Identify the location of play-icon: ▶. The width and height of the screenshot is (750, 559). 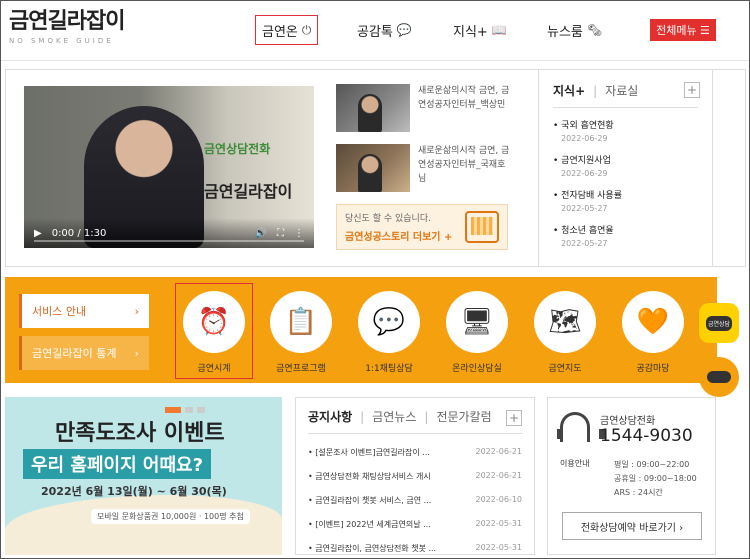
(38, 233).